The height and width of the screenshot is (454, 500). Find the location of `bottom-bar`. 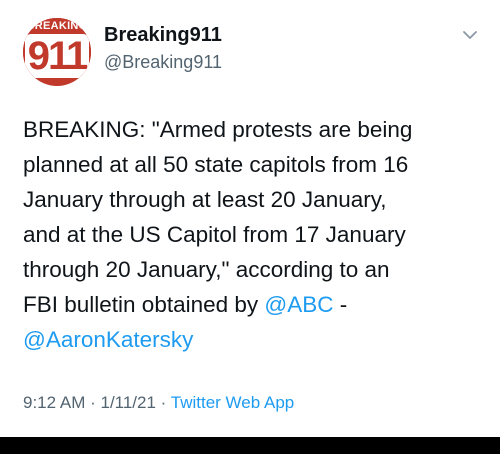

bottom-bar is located at coordinates (250, 445).